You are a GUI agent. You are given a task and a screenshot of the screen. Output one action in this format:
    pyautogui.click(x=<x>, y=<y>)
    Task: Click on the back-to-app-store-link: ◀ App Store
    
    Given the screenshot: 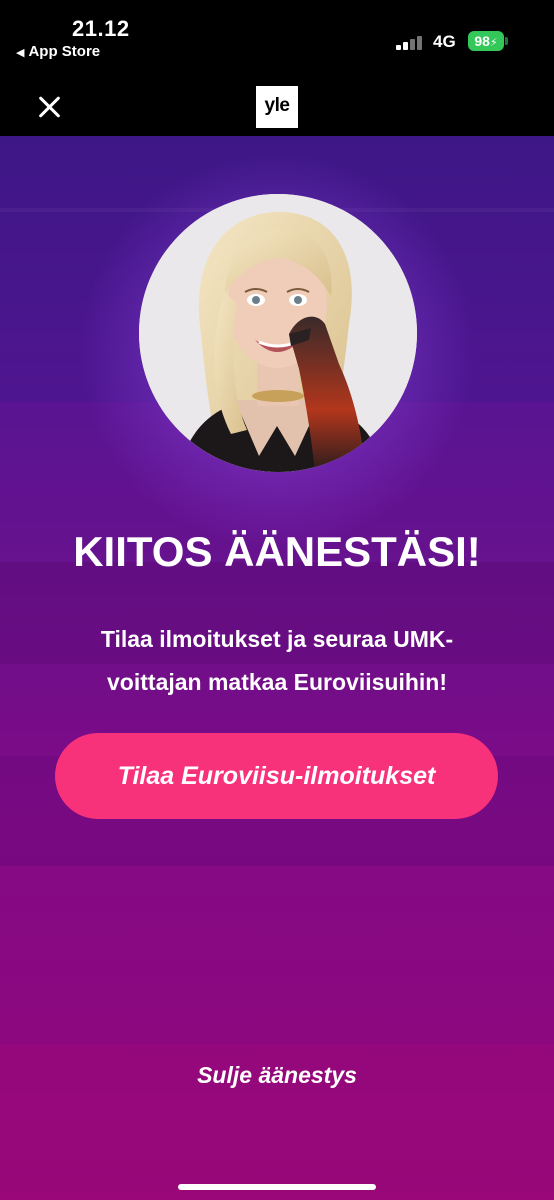 What is the action you would take?
    pyautogui.click(x=58, y=51)
    